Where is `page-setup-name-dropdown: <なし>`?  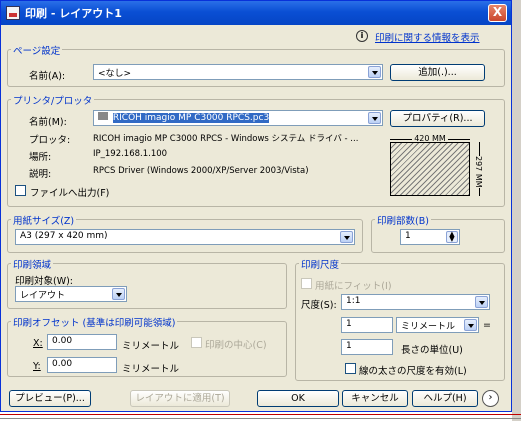 page-setup-name-dropdown: <なし> is located at coordinates (238, 72).